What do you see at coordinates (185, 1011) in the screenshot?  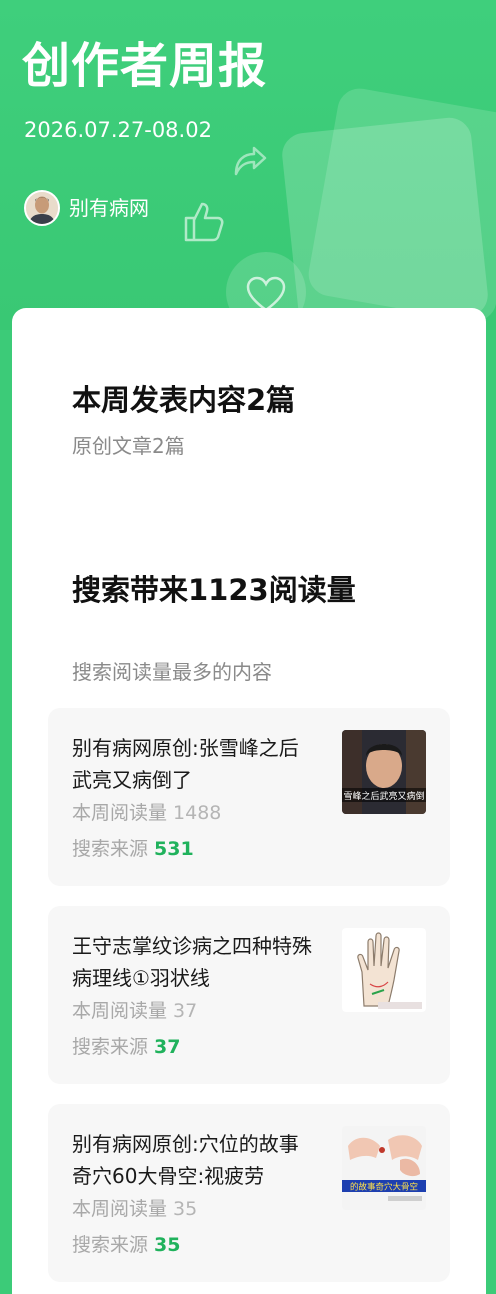 I see `weekly-reads-value: 37` at bounding box center [185, 1011].